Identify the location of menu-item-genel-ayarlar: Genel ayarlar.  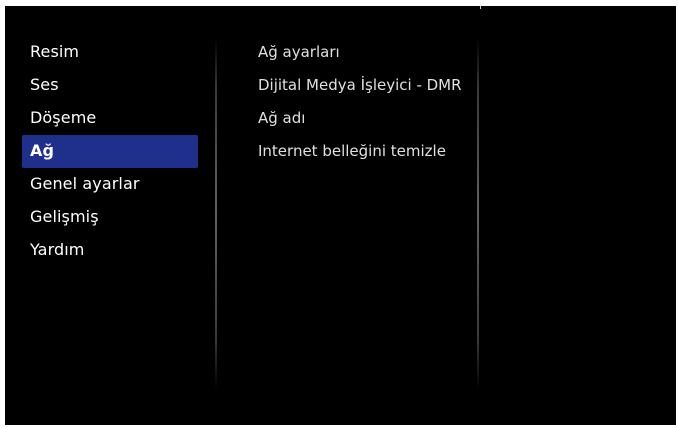
(110, 184).